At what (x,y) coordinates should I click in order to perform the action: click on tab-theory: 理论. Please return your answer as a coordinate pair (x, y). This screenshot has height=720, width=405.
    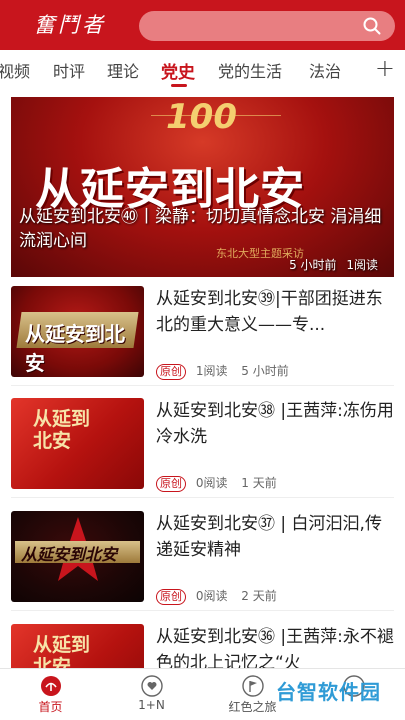
    Looking at the image, I should click on (123, 70).